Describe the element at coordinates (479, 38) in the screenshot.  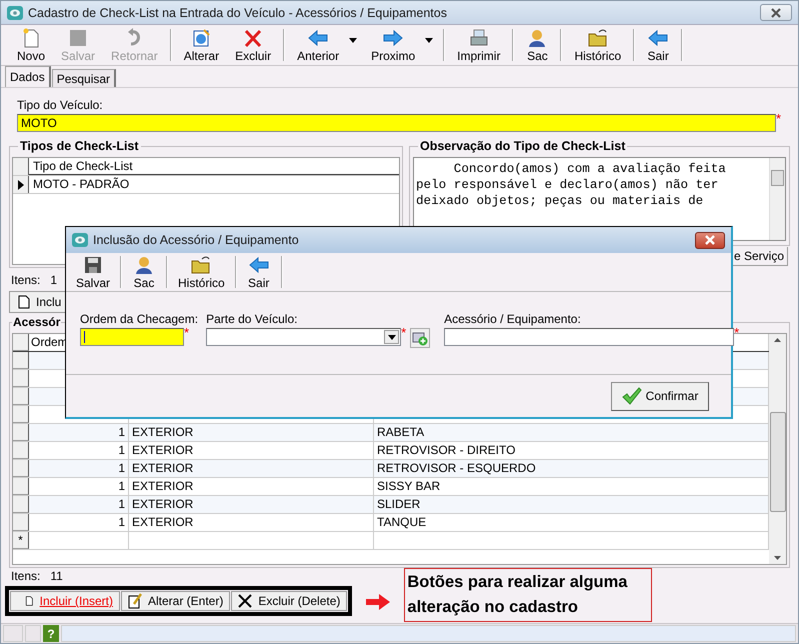
I see `printer-icon` at that location.